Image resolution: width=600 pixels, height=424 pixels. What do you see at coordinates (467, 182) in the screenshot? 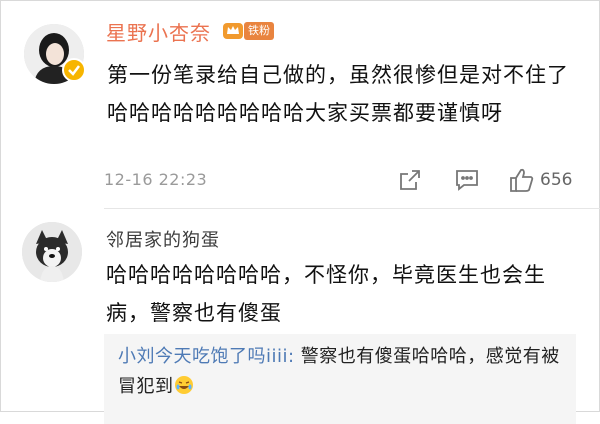
I see `comment-icon` at bounding box center [467, 182].